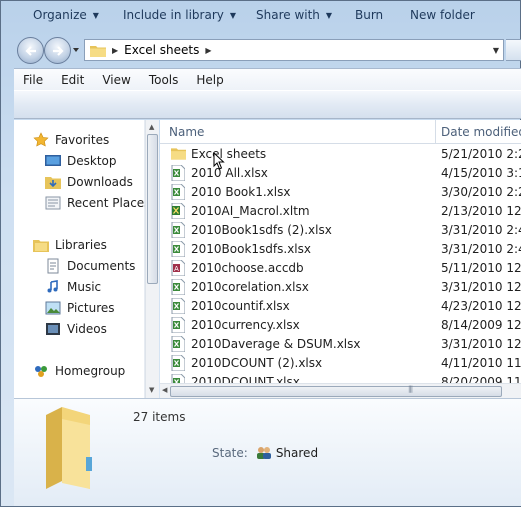 Image resolution: width=521 pixels, height=507 pixels. I want to click on nav-favorites: Favorites, so click(70, 140).